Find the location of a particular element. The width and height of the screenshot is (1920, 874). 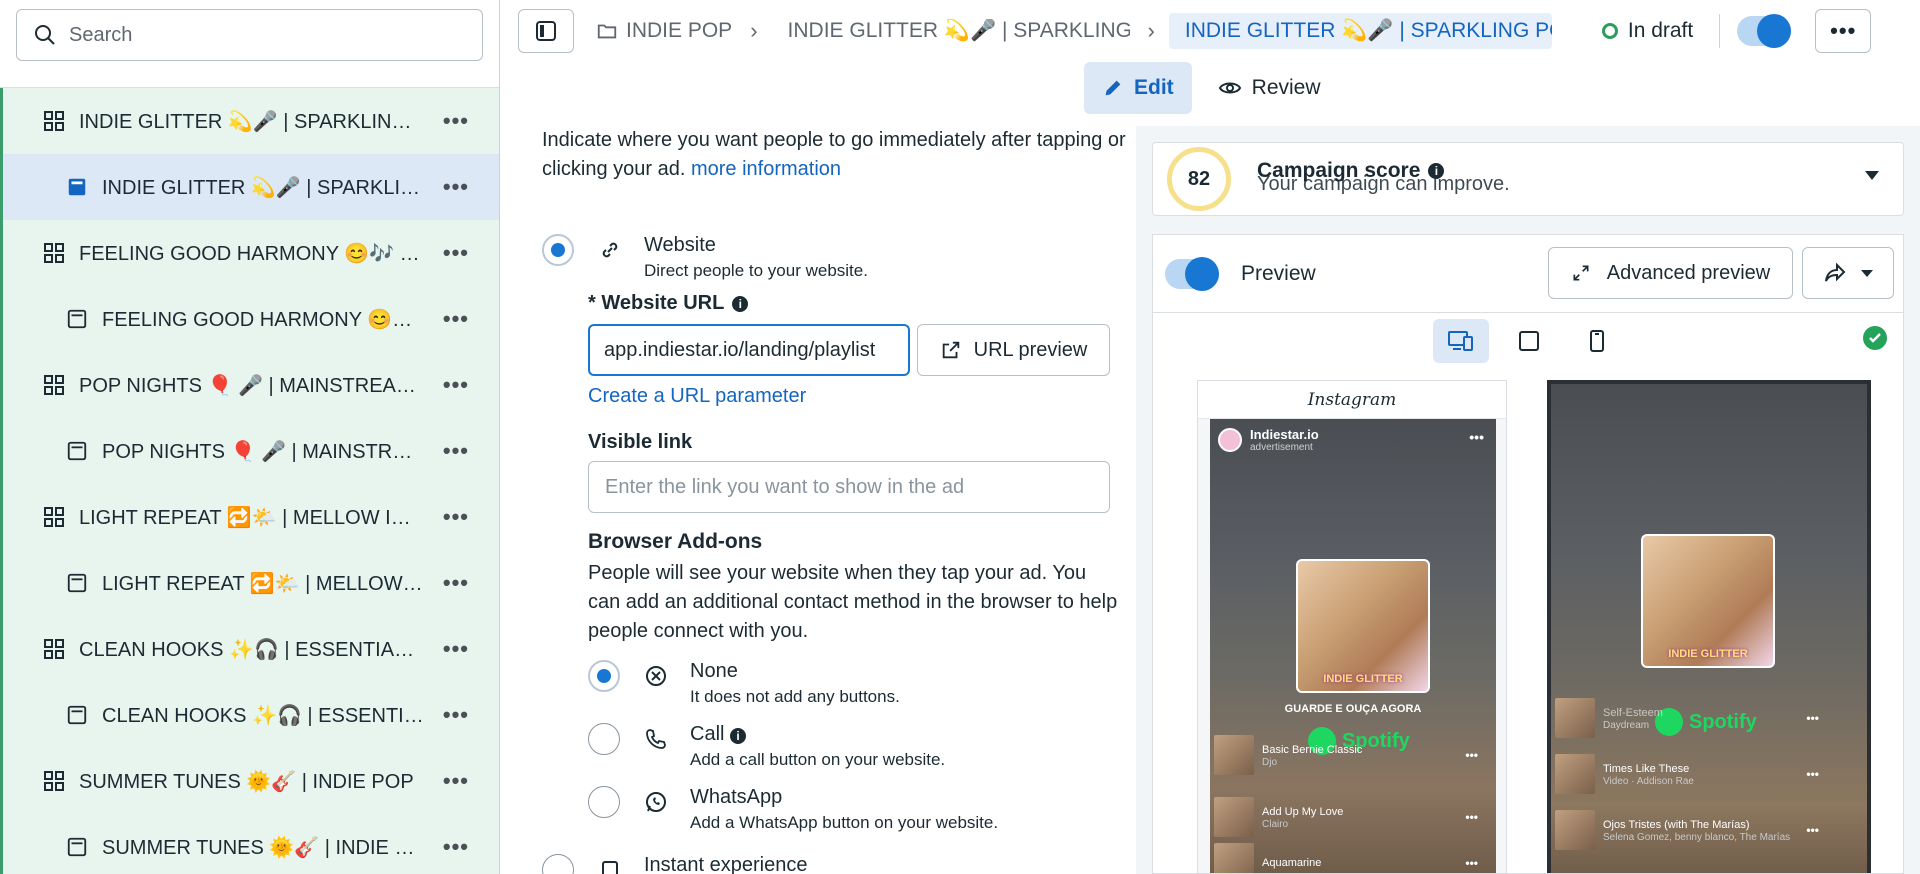

toggle-knob is located at coordinates (1202, 273).